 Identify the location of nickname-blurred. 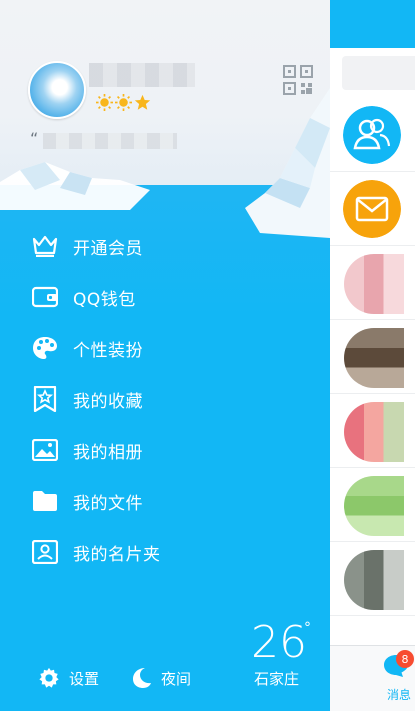
(142, 75).